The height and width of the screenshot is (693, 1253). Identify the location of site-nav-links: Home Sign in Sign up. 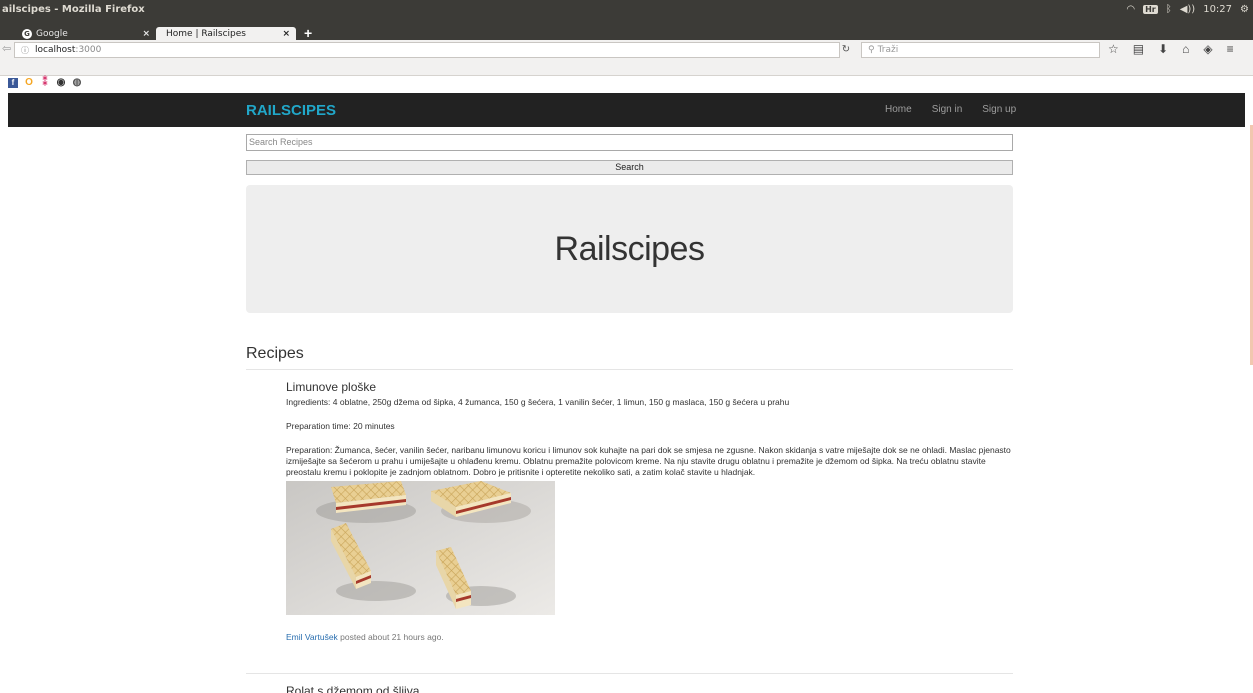
(950, 109).